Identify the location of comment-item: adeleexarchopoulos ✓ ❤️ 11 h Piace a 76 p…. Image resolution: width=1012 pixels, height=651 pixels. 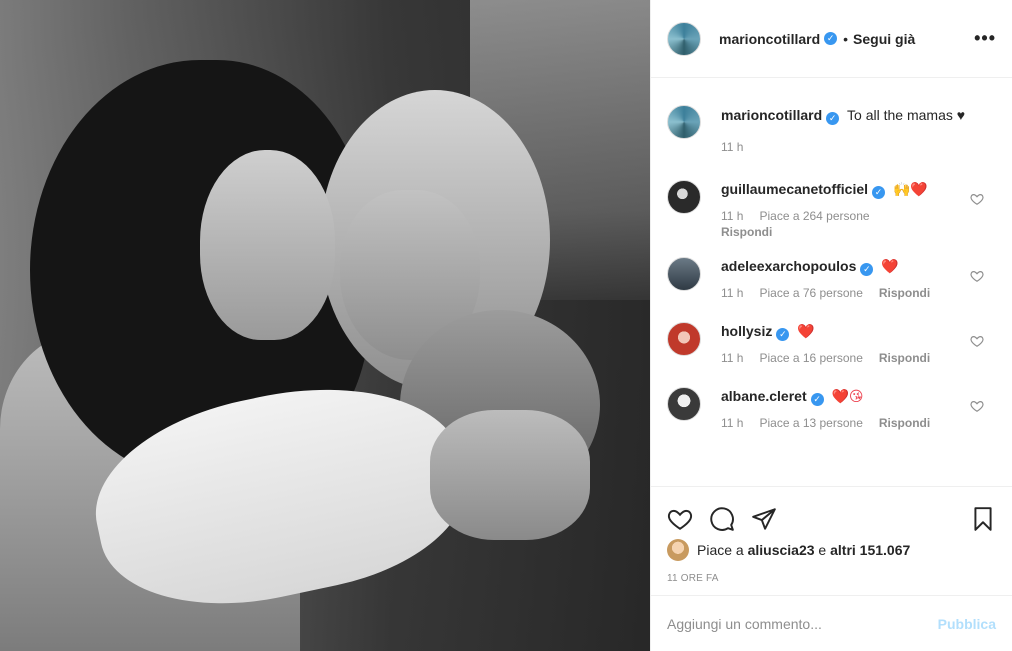
(831, 278).